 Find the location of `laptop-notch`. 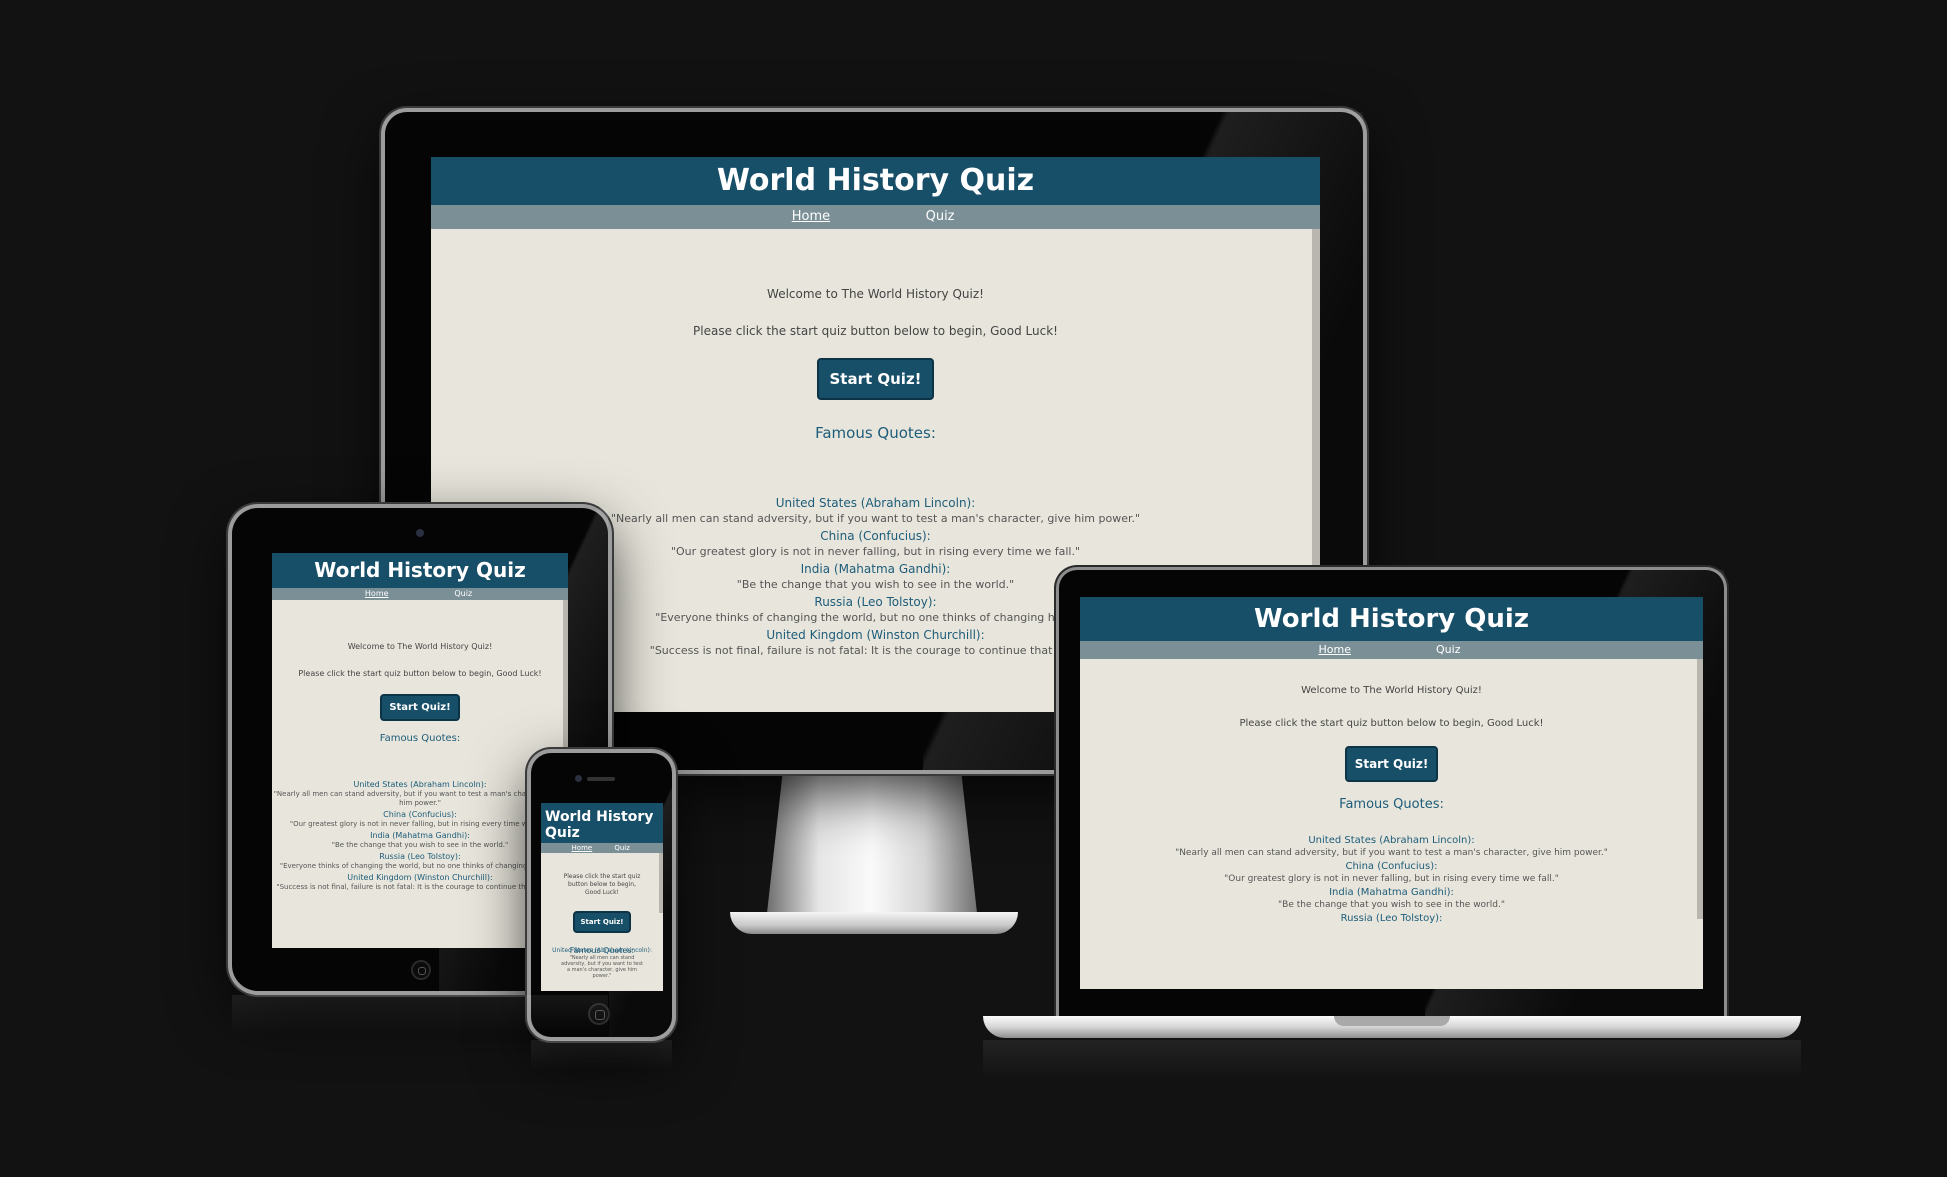

laptop-notch is located at coordinates (1392, 1021).